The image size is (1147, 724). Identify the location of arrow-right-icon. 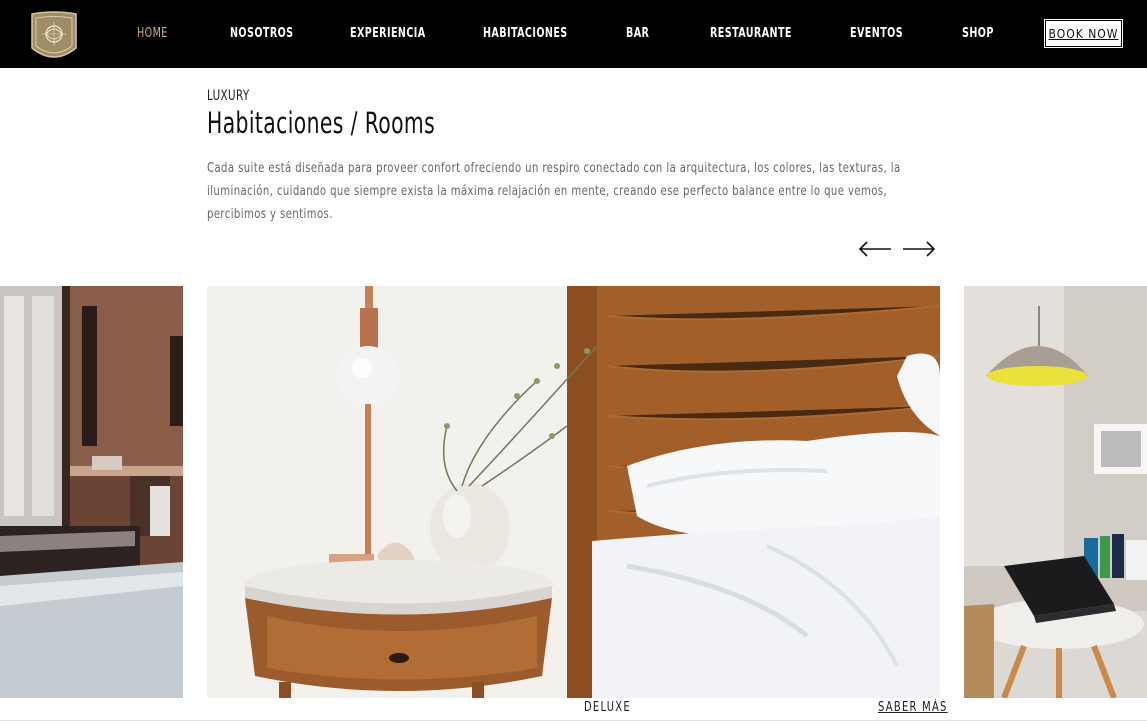
(919, 249).